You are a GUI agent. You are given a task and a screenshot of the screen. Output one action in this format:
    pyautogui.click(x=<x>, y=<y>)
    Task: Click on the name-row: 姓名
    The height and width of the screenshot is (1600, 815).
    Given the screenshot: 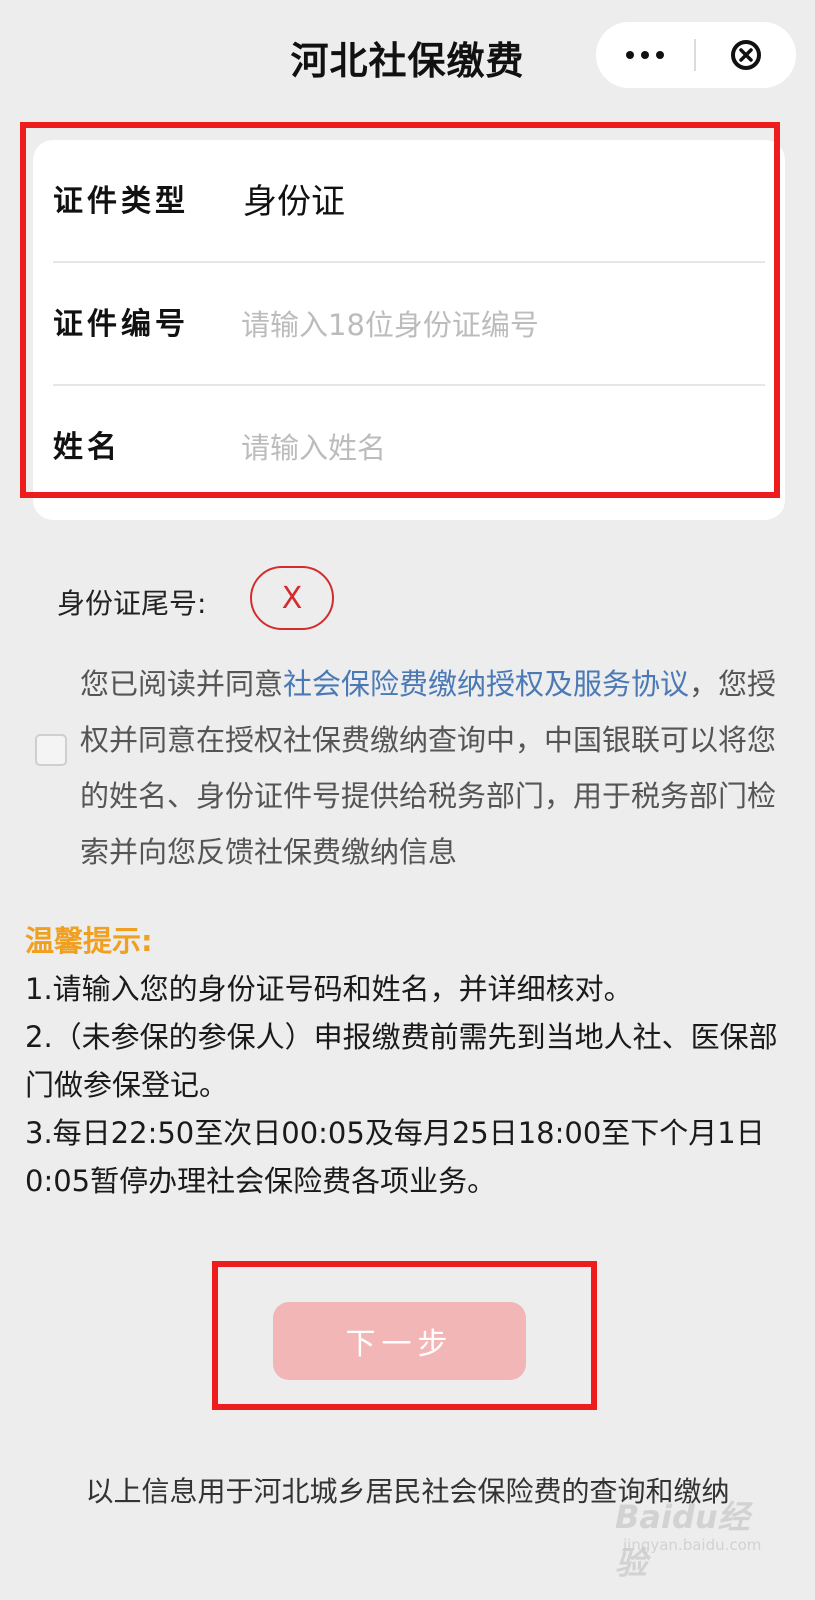 What is the action you would take?
    pyautogui.click(x=409, y=448)
    